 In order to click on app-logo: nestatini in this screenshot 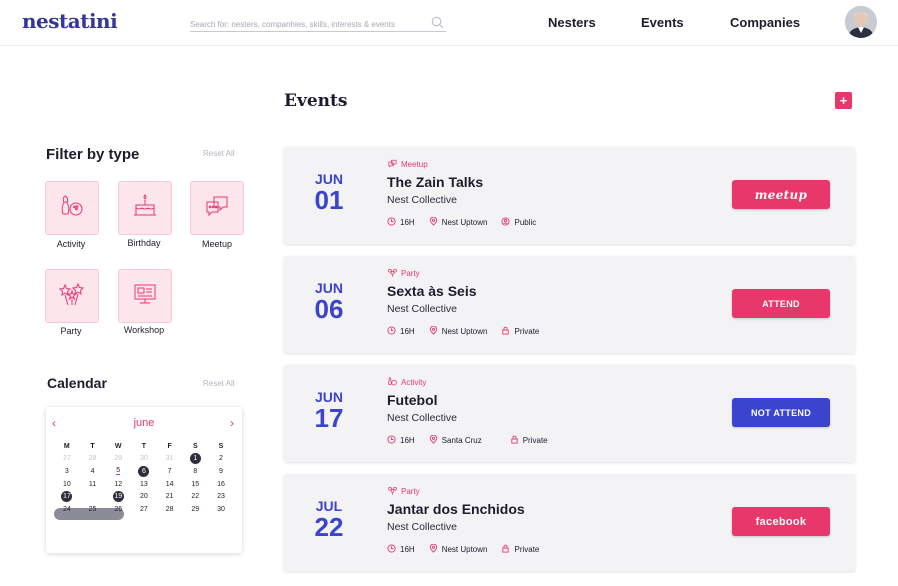, I will do `click(70, 21)`.